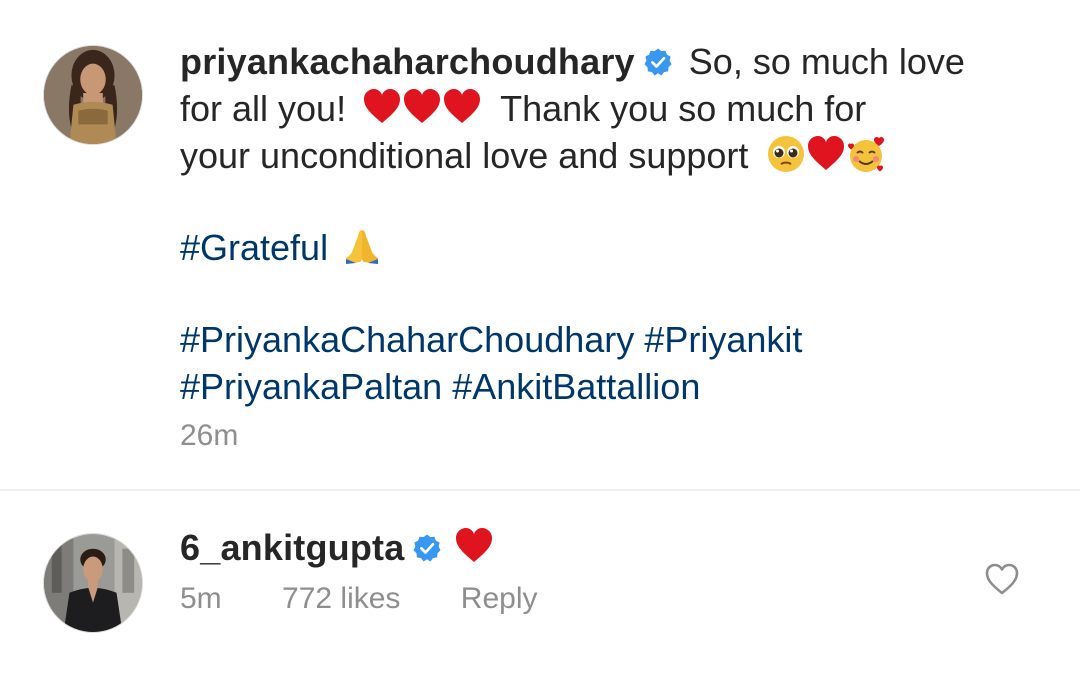 Image resolution: width=1080 pixels, height=676 pixels. What do you see at coordinates (786, 154) in the screenshot?
I see `pleading-face-emoji-icon` at bounding box center [786, 154].